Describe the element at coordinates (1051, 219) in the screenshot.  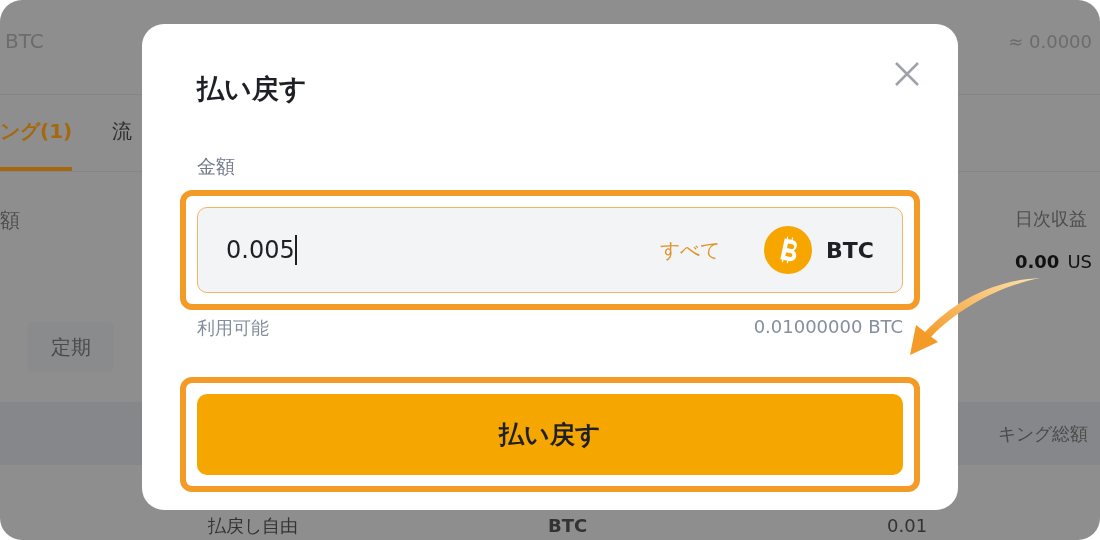
I see `stat-label: 日次収益` at that location.